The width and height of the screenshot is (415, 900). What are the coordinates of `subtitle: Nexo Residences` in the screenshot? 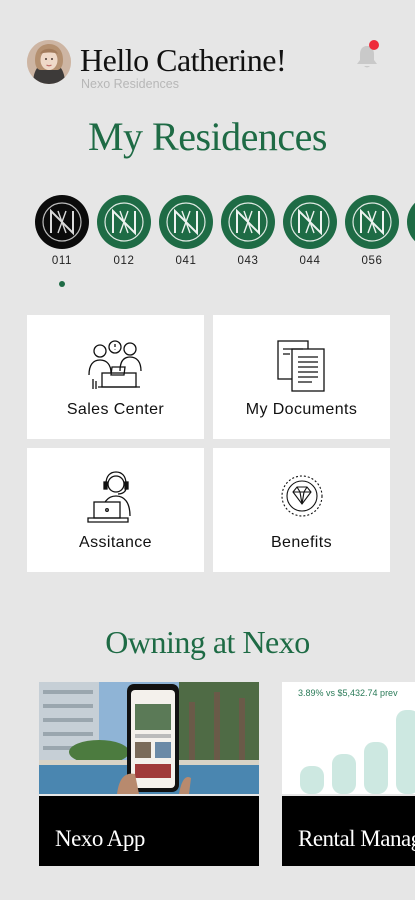 It's located at (130, 84).